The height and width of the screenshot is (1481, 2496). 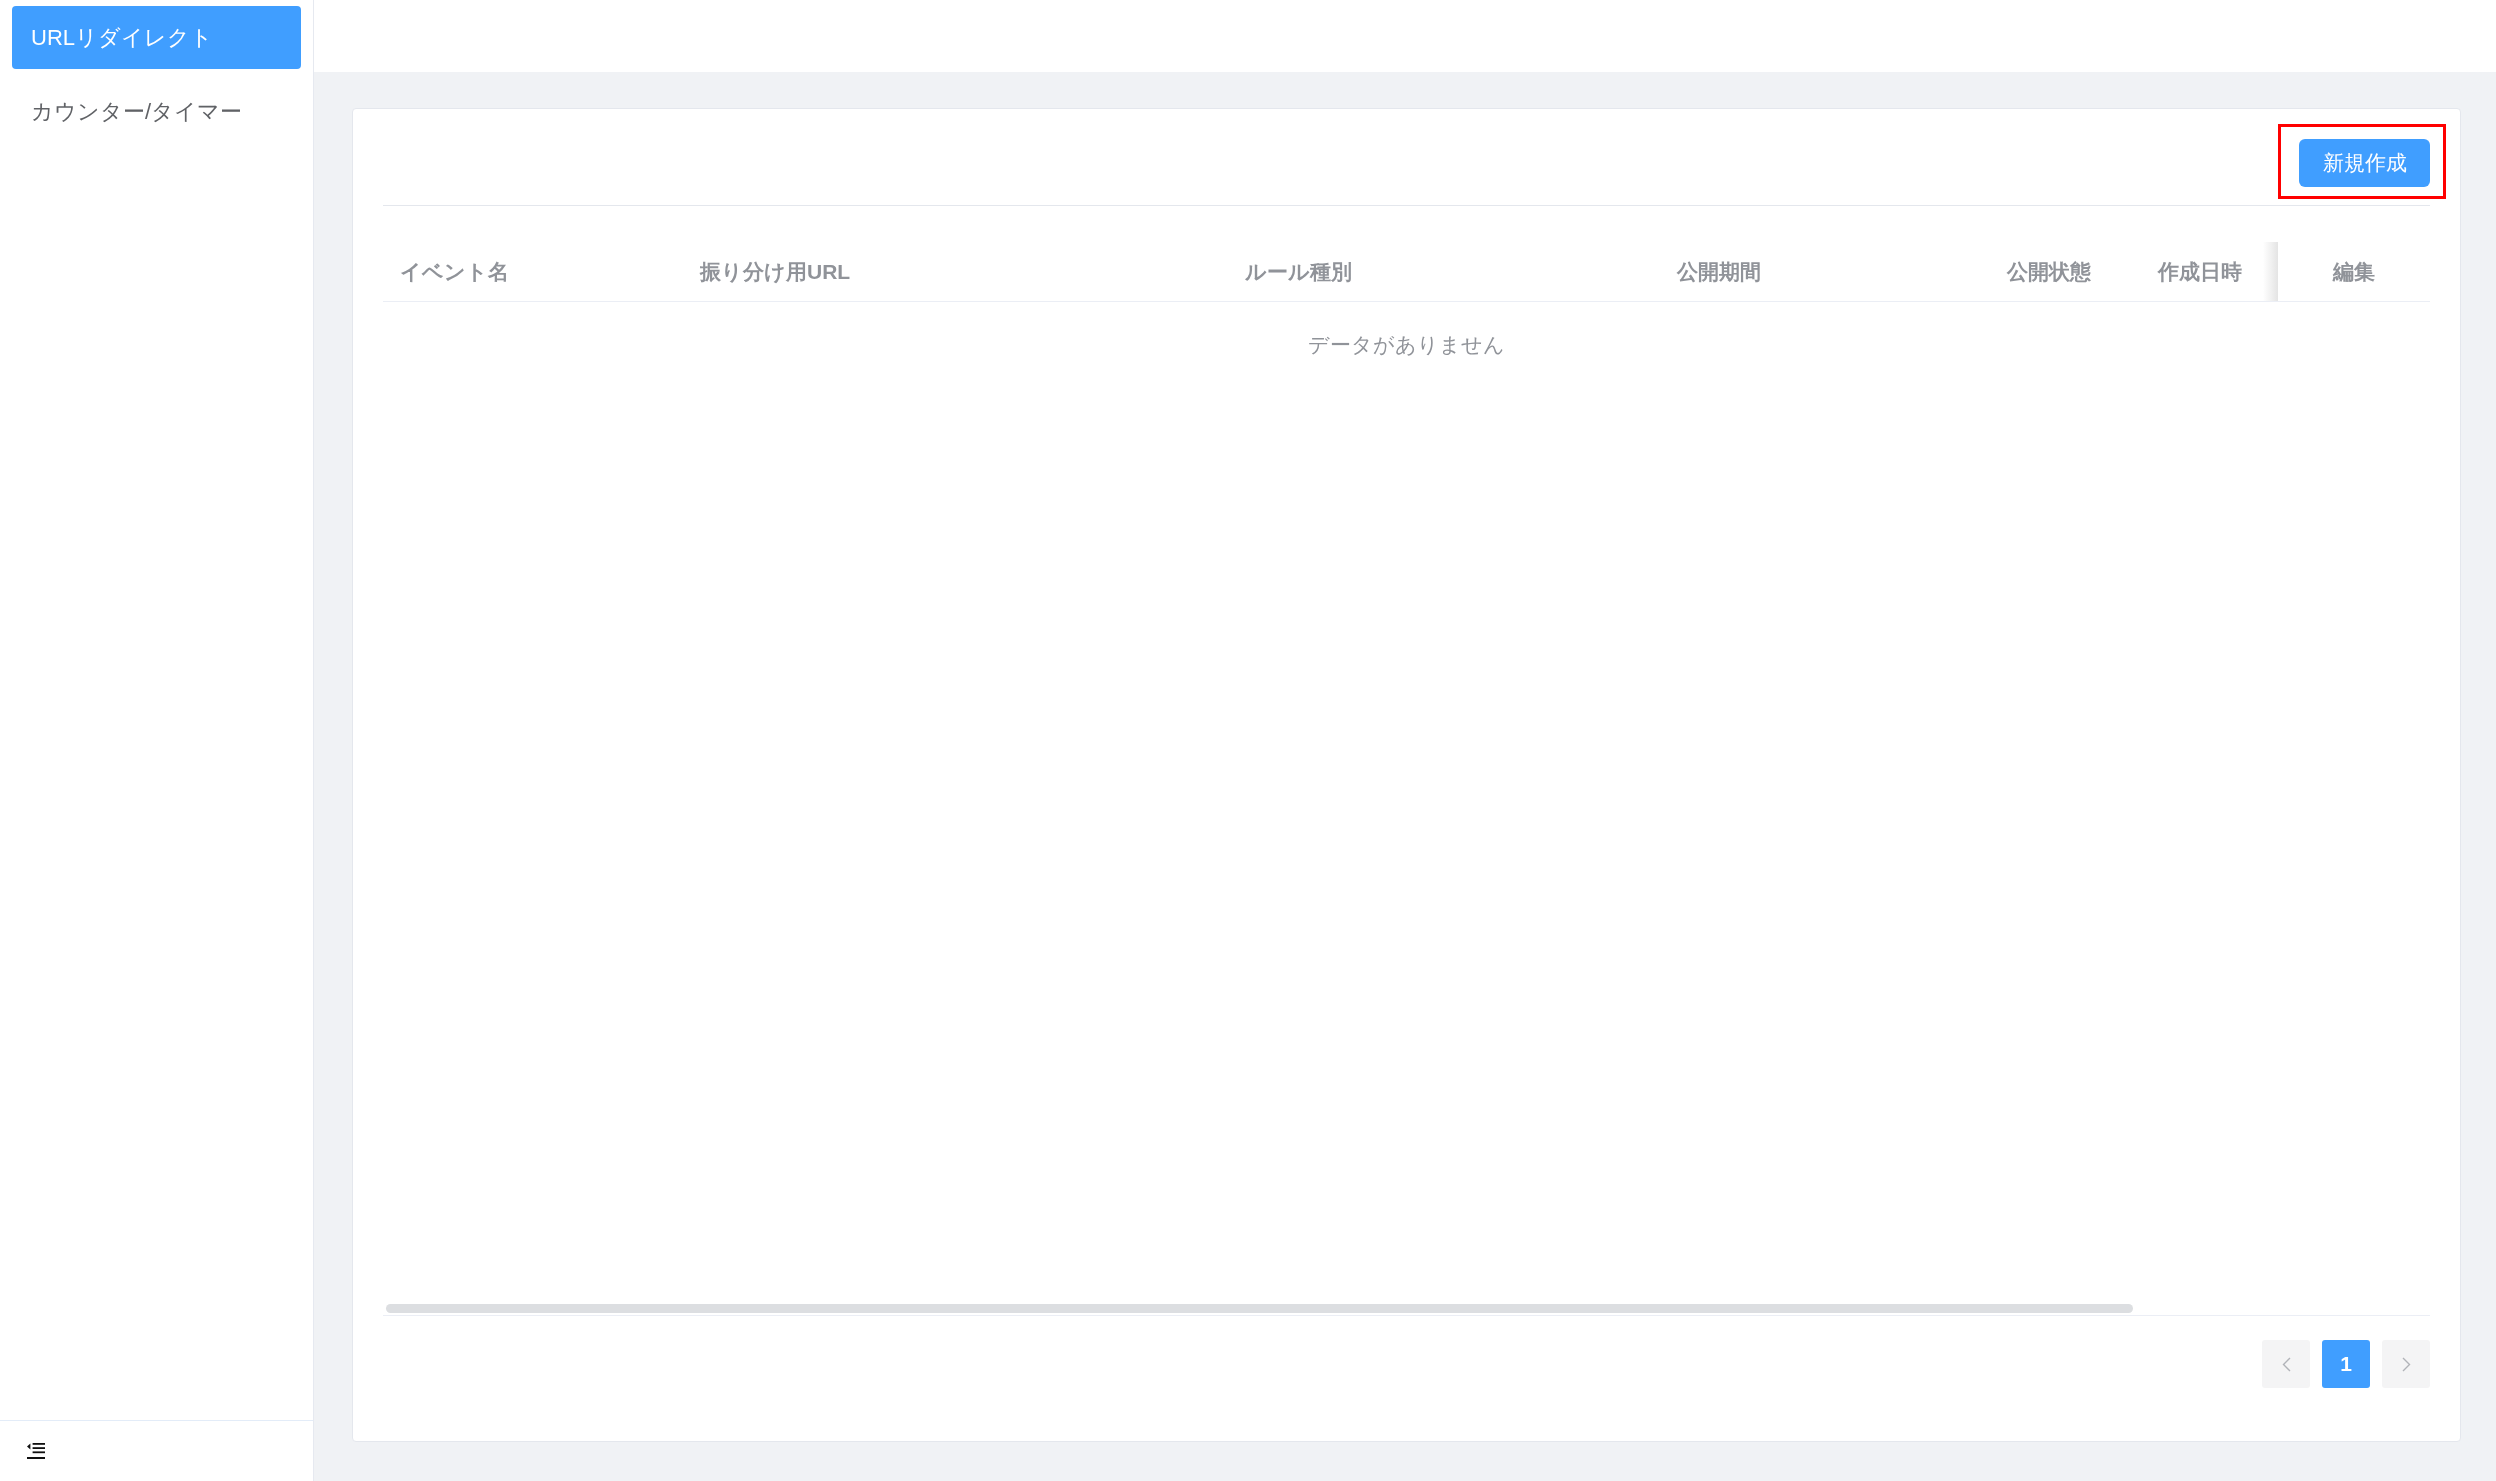 I want to click on chevron-right-icon, so click(x=2406, y=1364).